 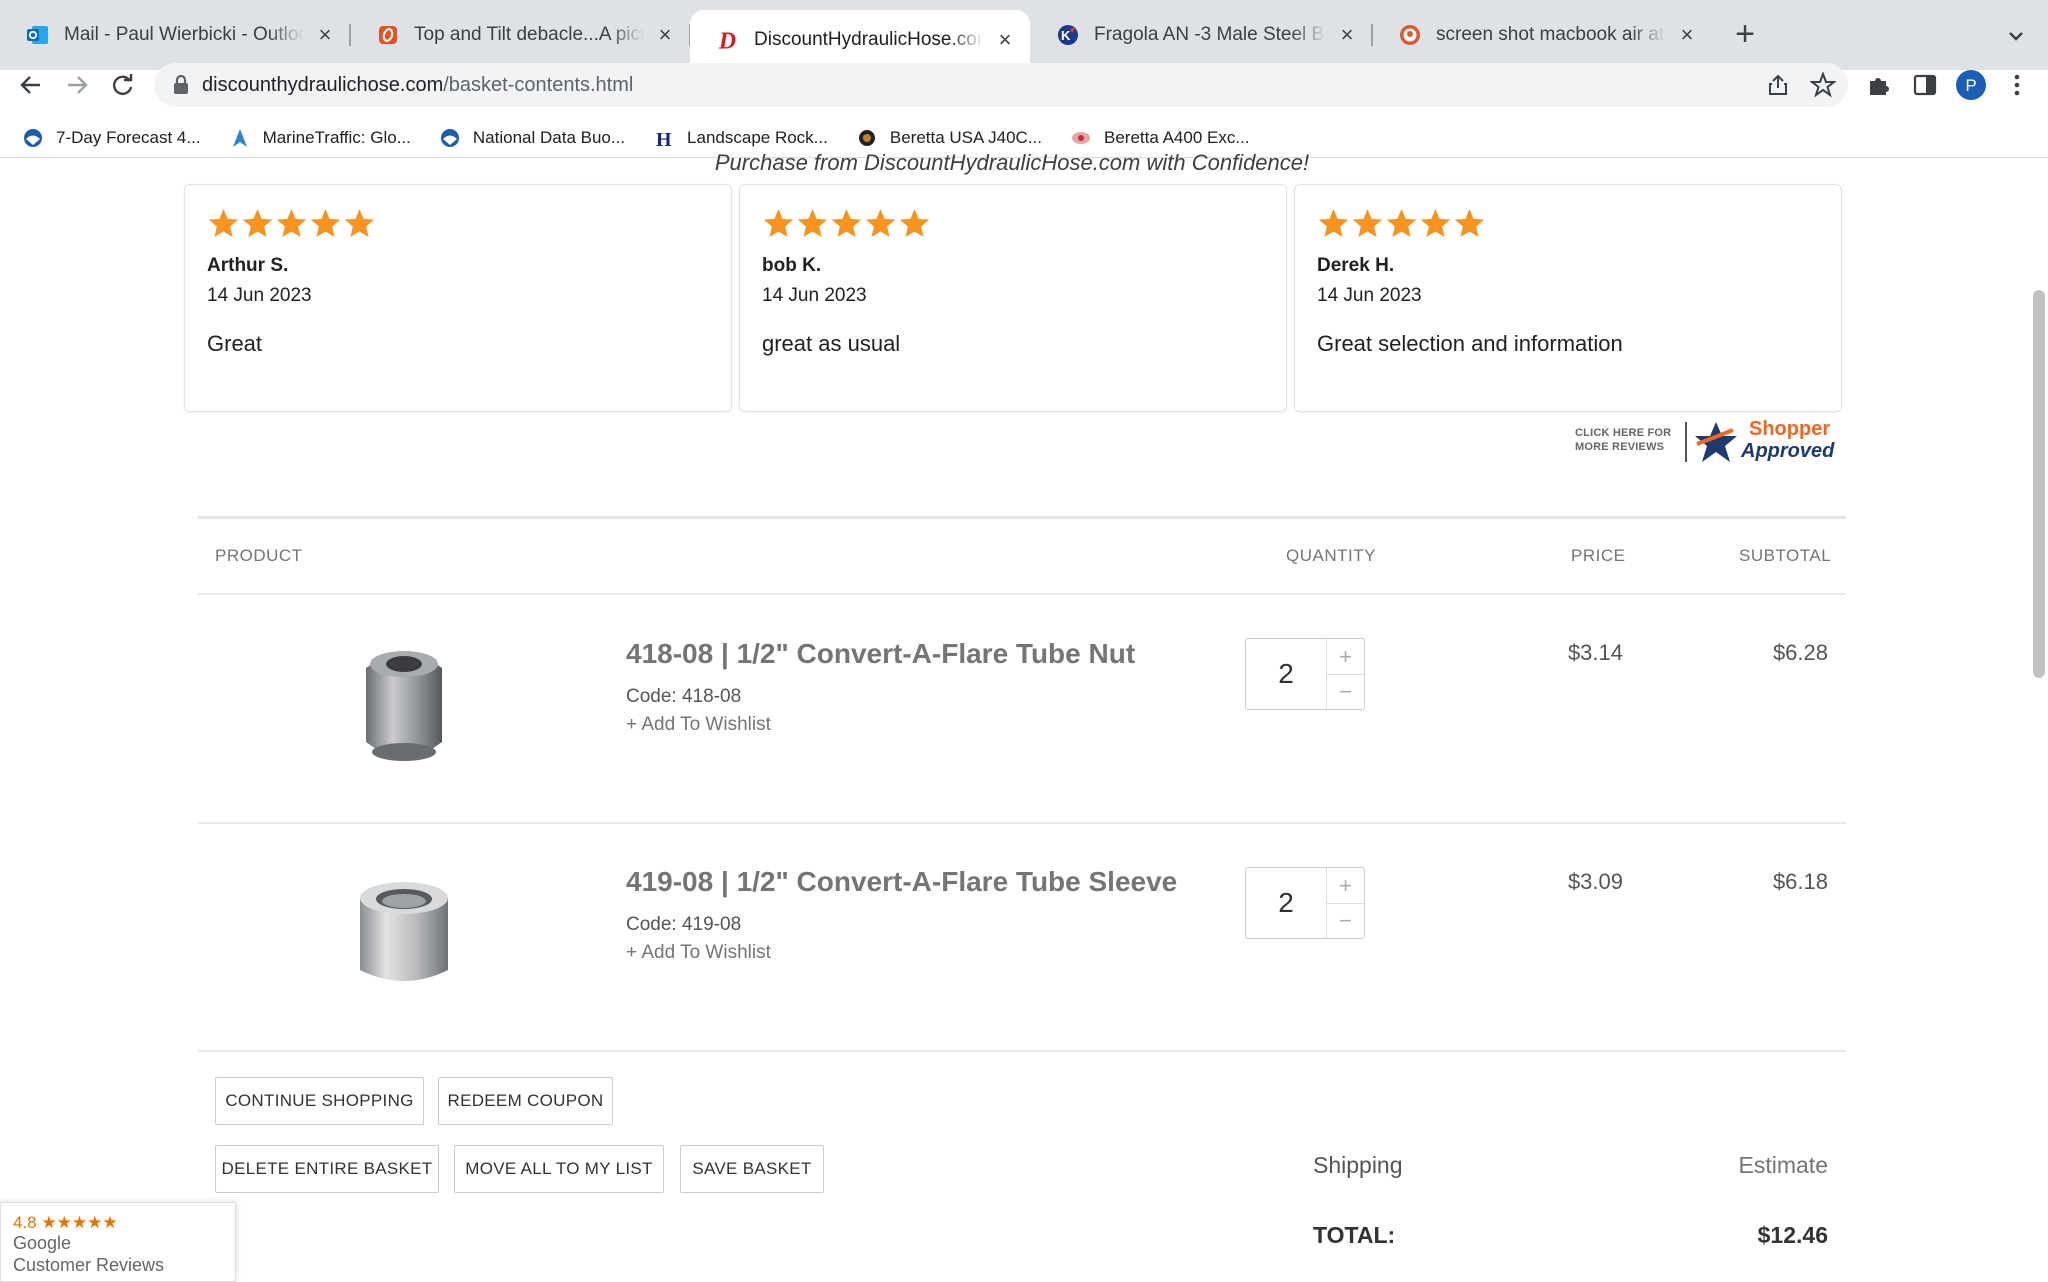 I want to click on product-name-link: 418-08 | 1/2" Convert-A-Flare Tube Nut, so click(x=880, y=654).